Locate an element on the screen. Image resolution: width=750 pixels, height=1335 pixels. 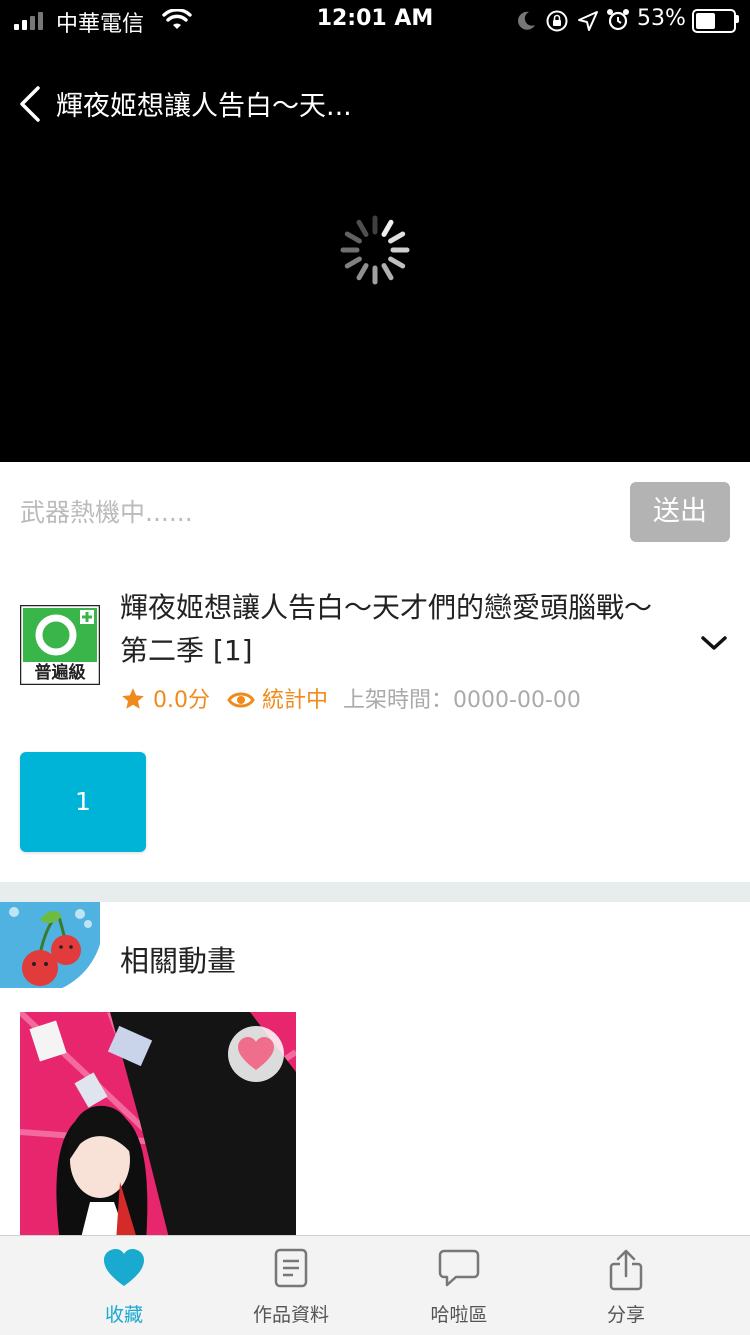
battery-tip is located at coordinates (737, 19).